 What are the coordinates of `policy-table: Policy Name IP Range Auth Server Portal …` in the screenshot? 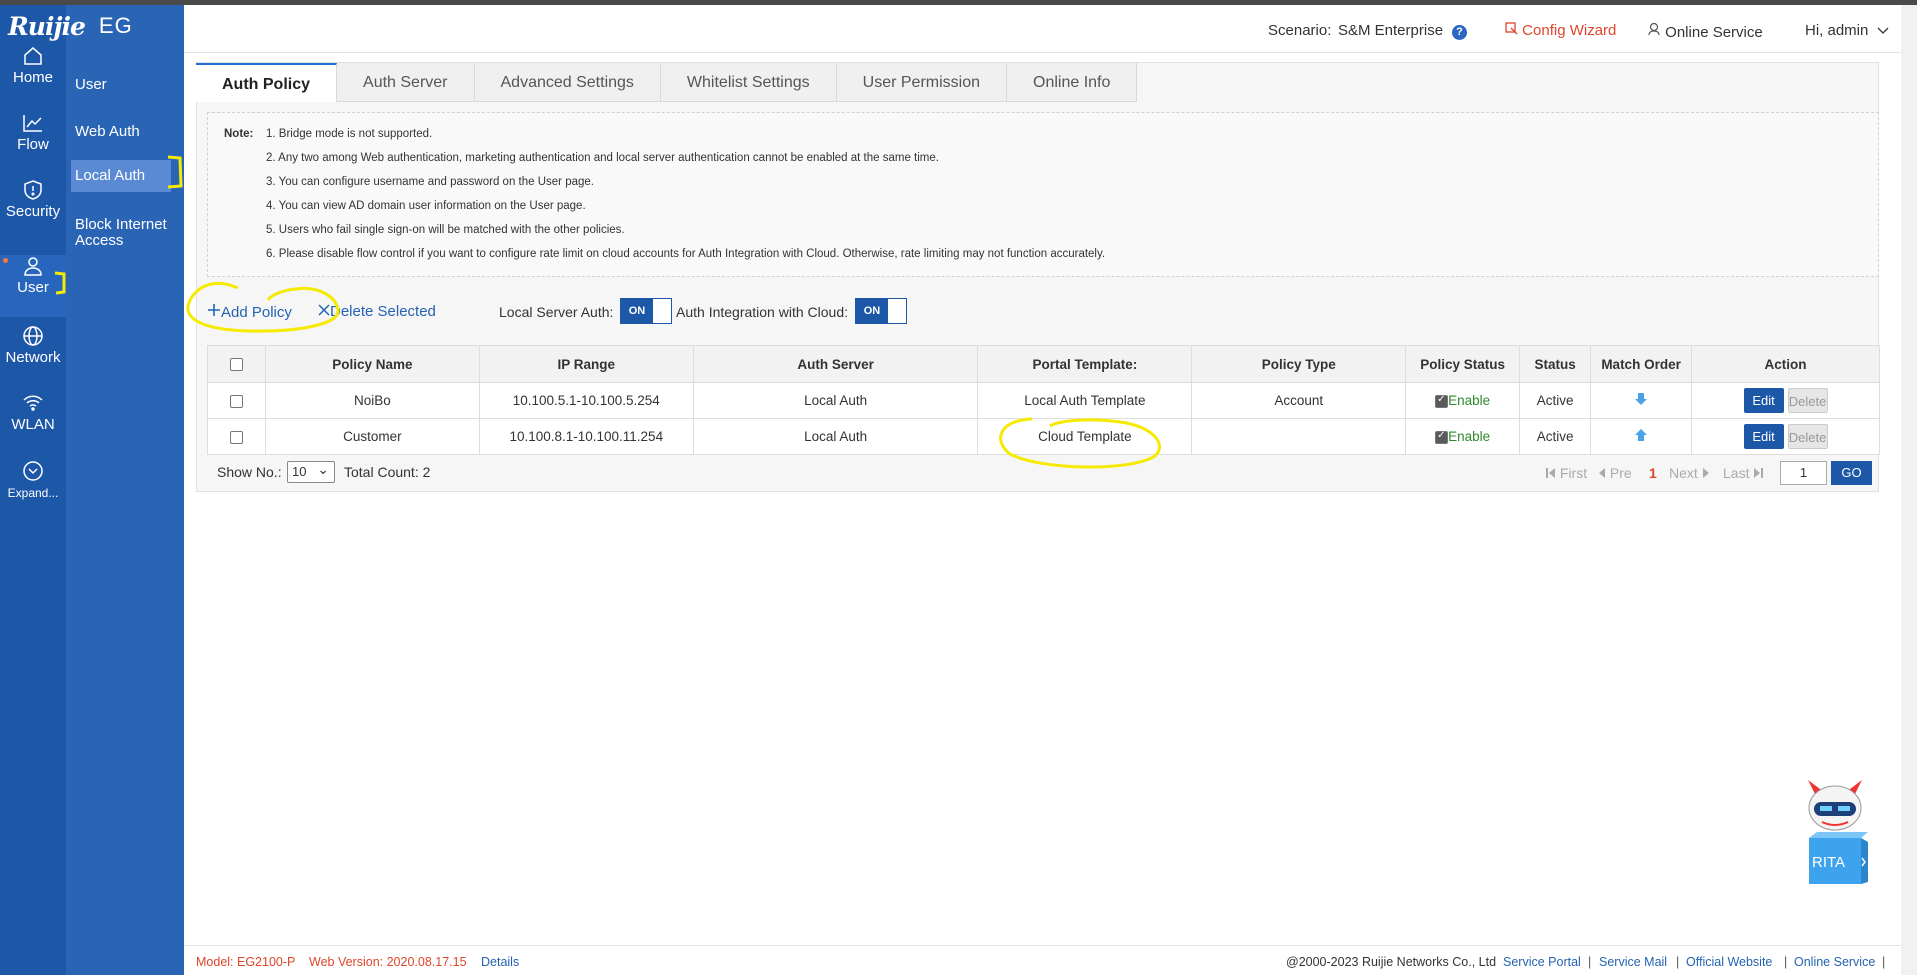 It's located at (1043, 400).